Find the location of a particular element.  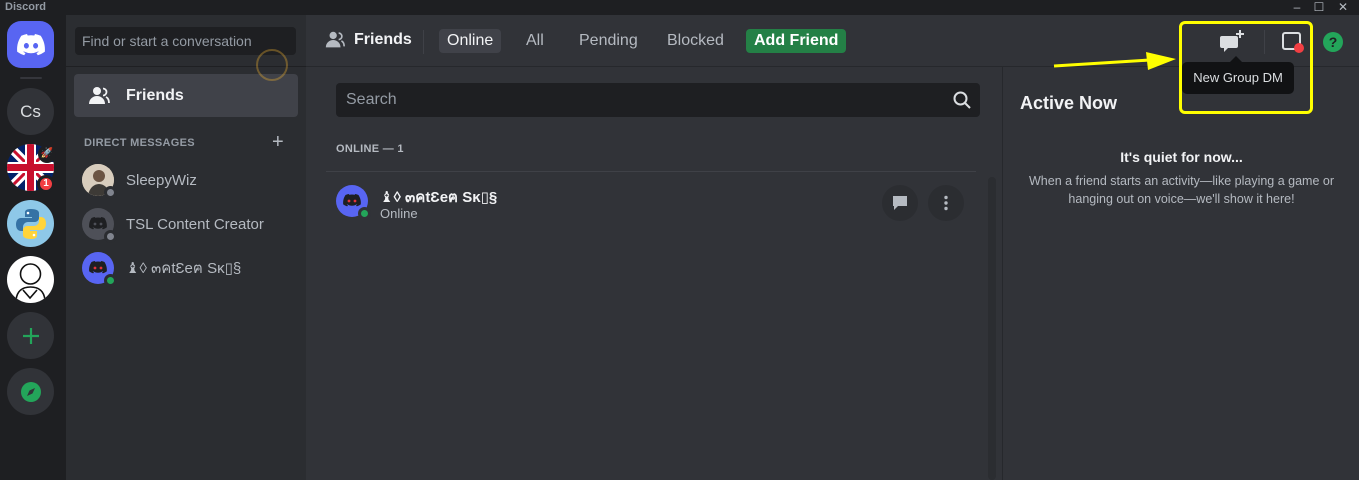

more-vertical-icon is located at coordinates (946, 203).